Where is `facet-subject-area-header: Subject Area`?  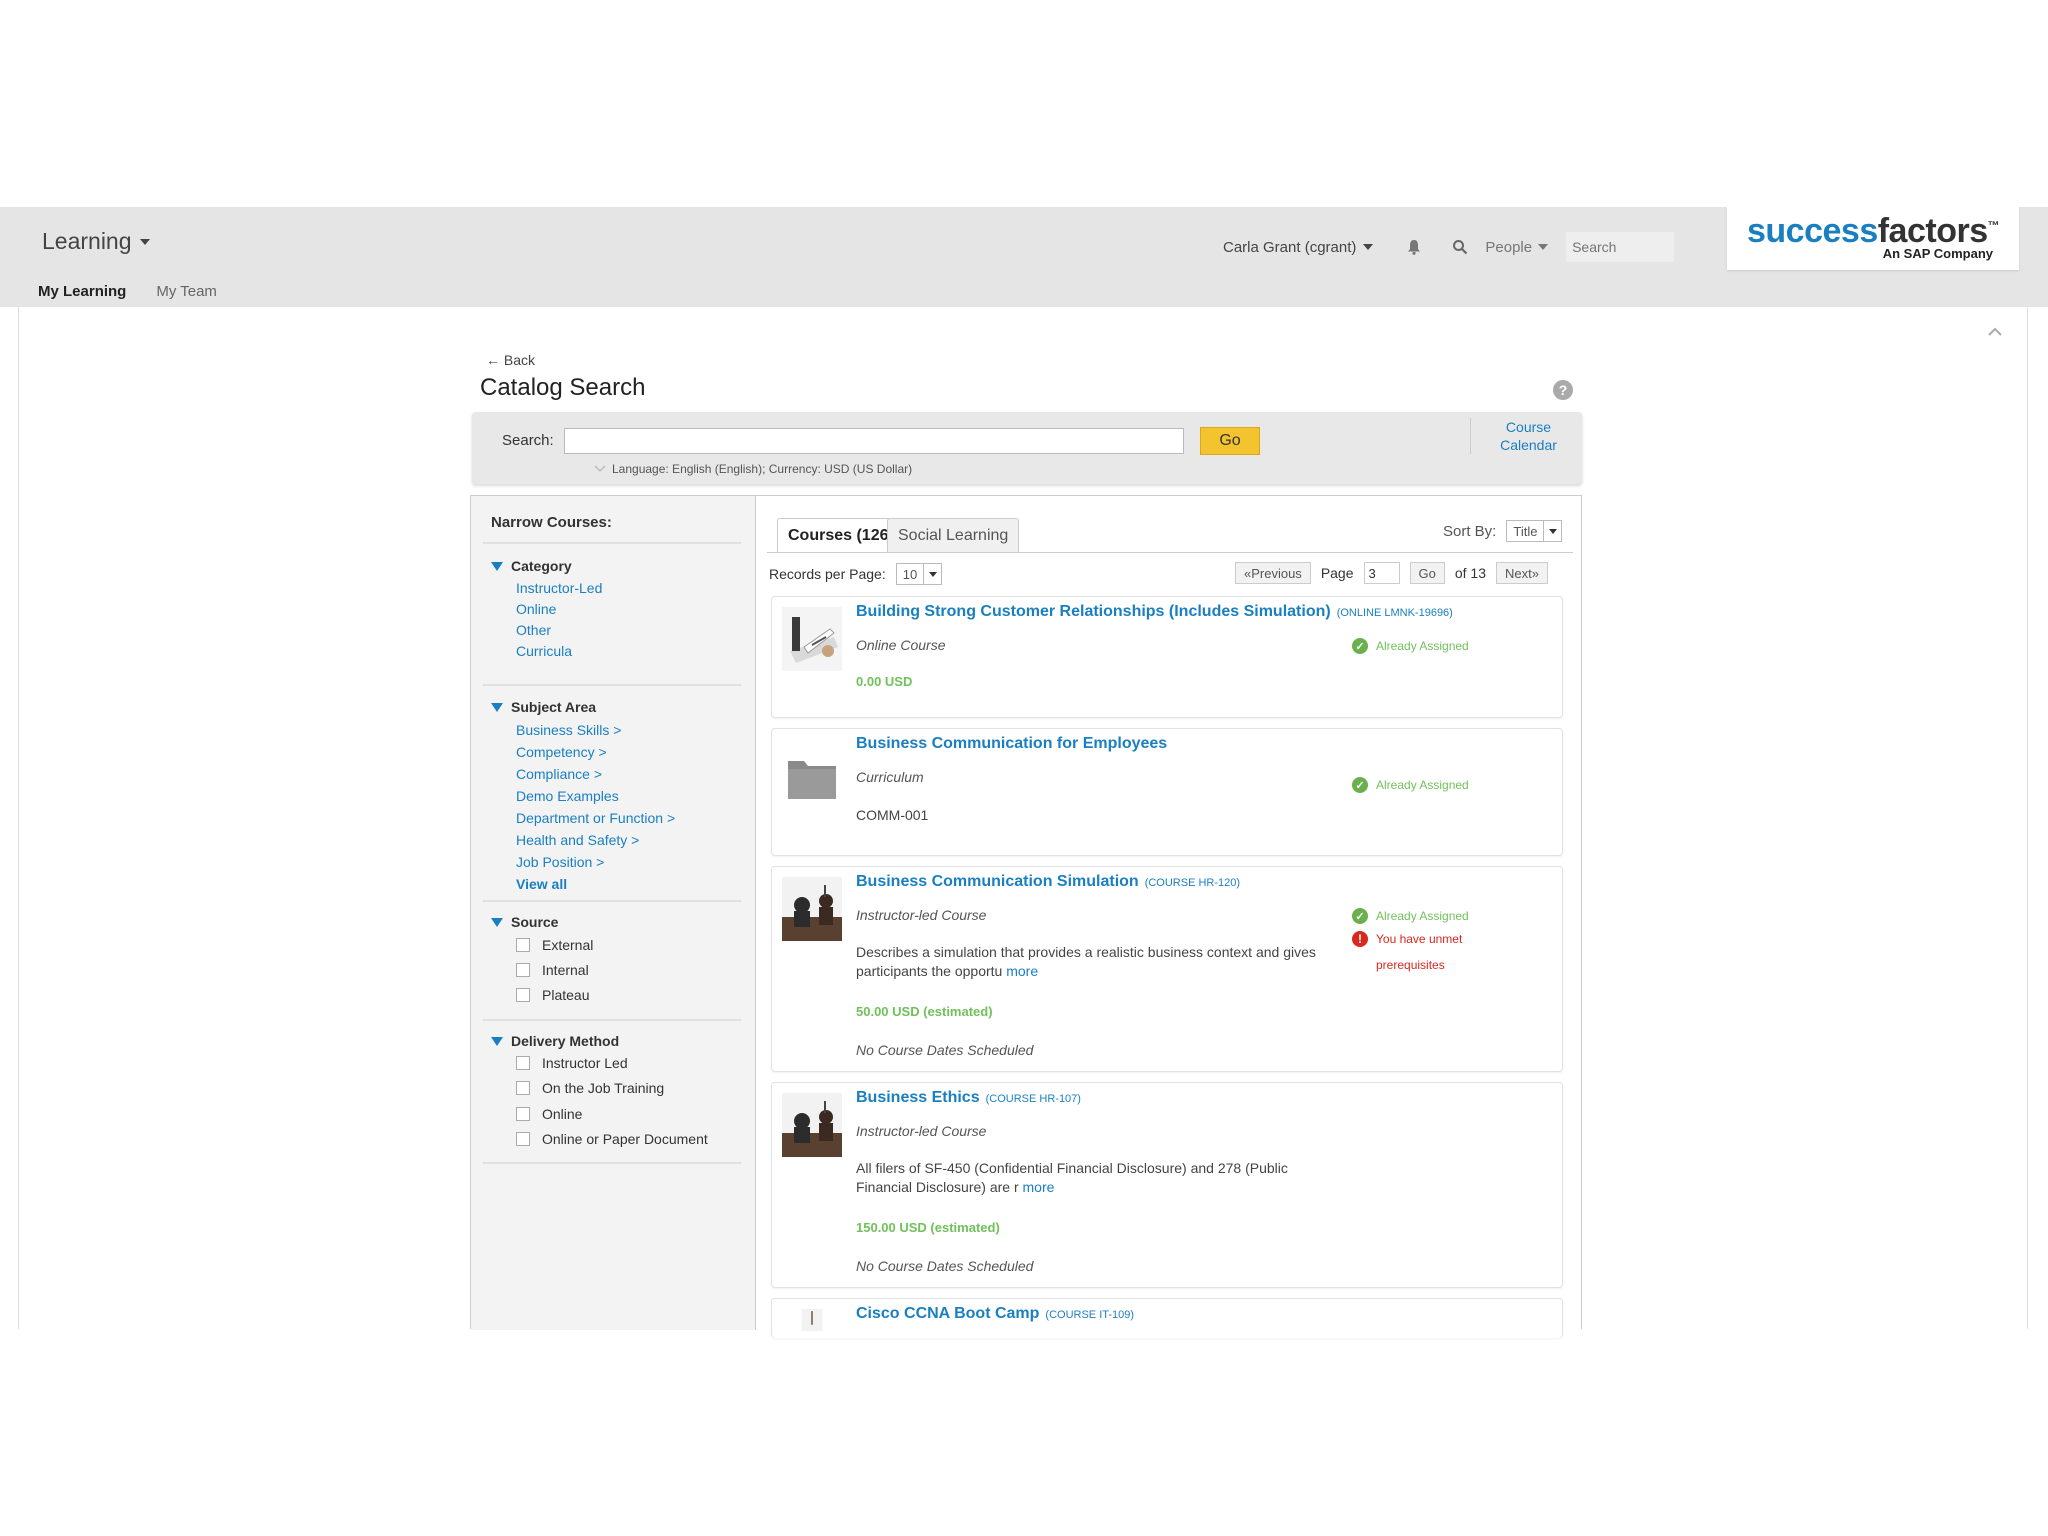
facet-subject-area-header: Subject Area is located at coordinates (543, 707).